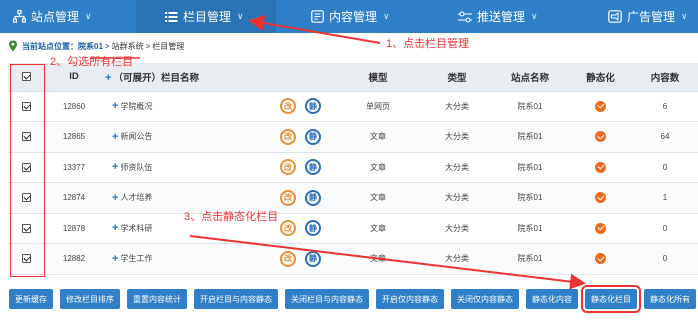 Image resolution: width=698 pixels, height=323 pixels. Describe the element at coordinates (317, 17) in the screenshot. I see `document-icon` at that location.